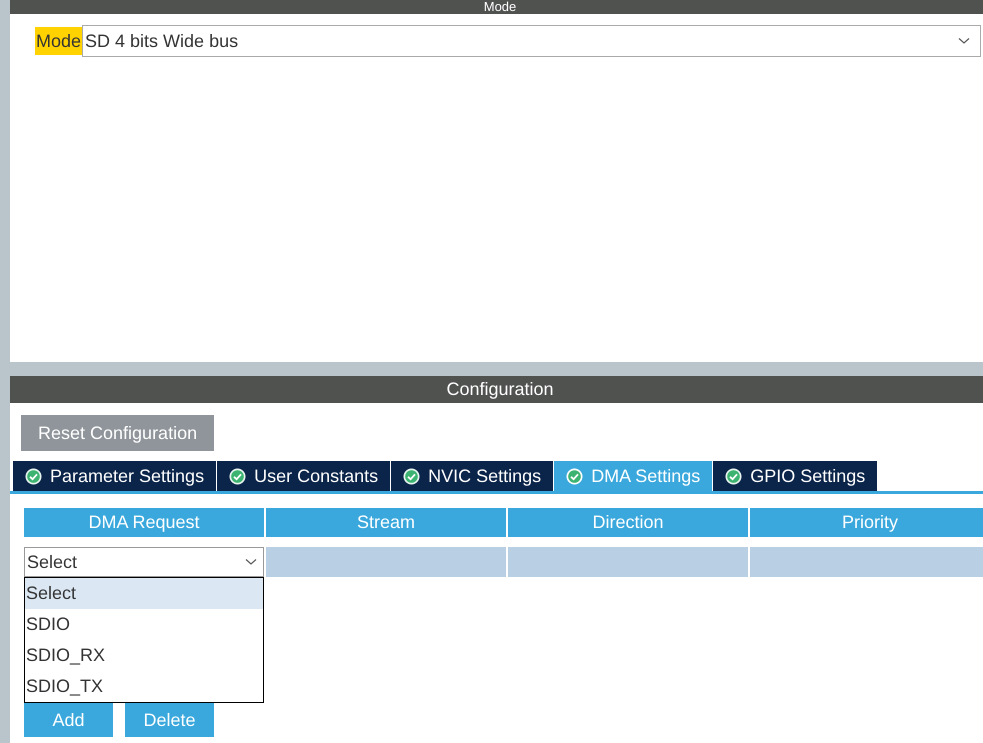 The width and height of the screenshot is (983, 743). What do you see at coordinates (628, 522) in the screenshot?
I see `column-header: Direction` at bounding box center [628, 522].